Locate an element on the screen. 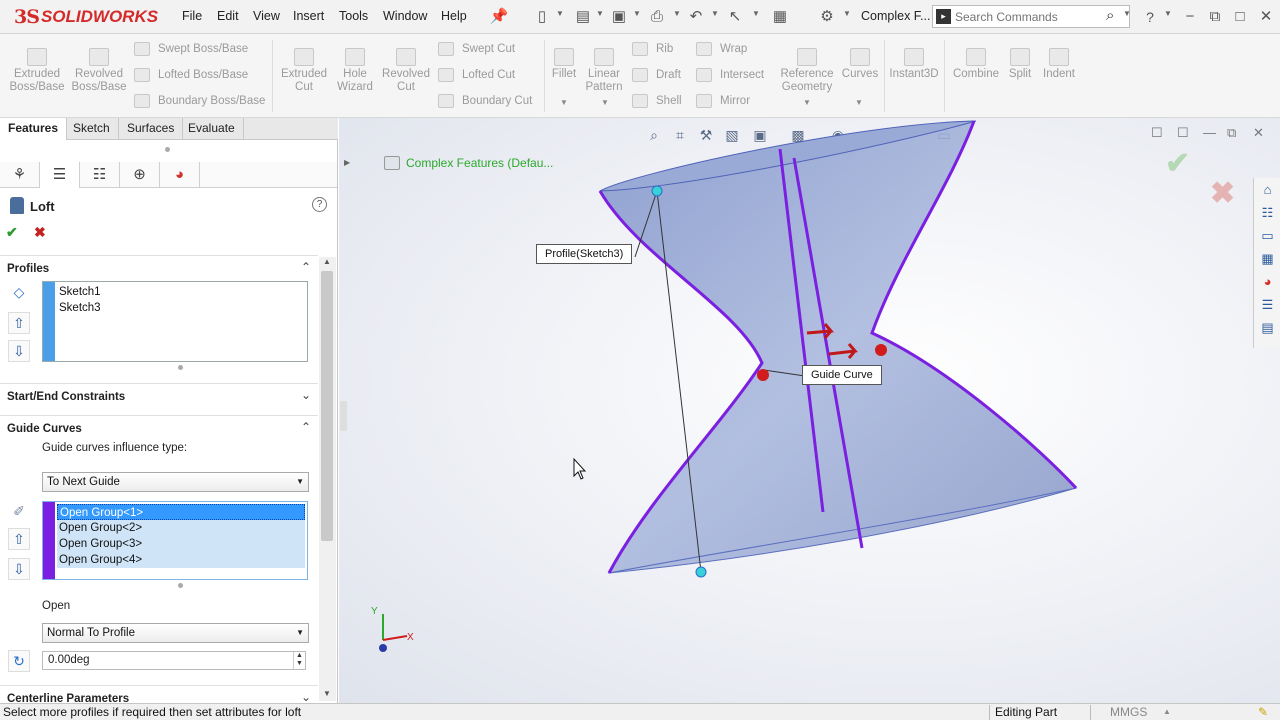  ok-check-icon: ✔ is located at coordinates (12, 232).